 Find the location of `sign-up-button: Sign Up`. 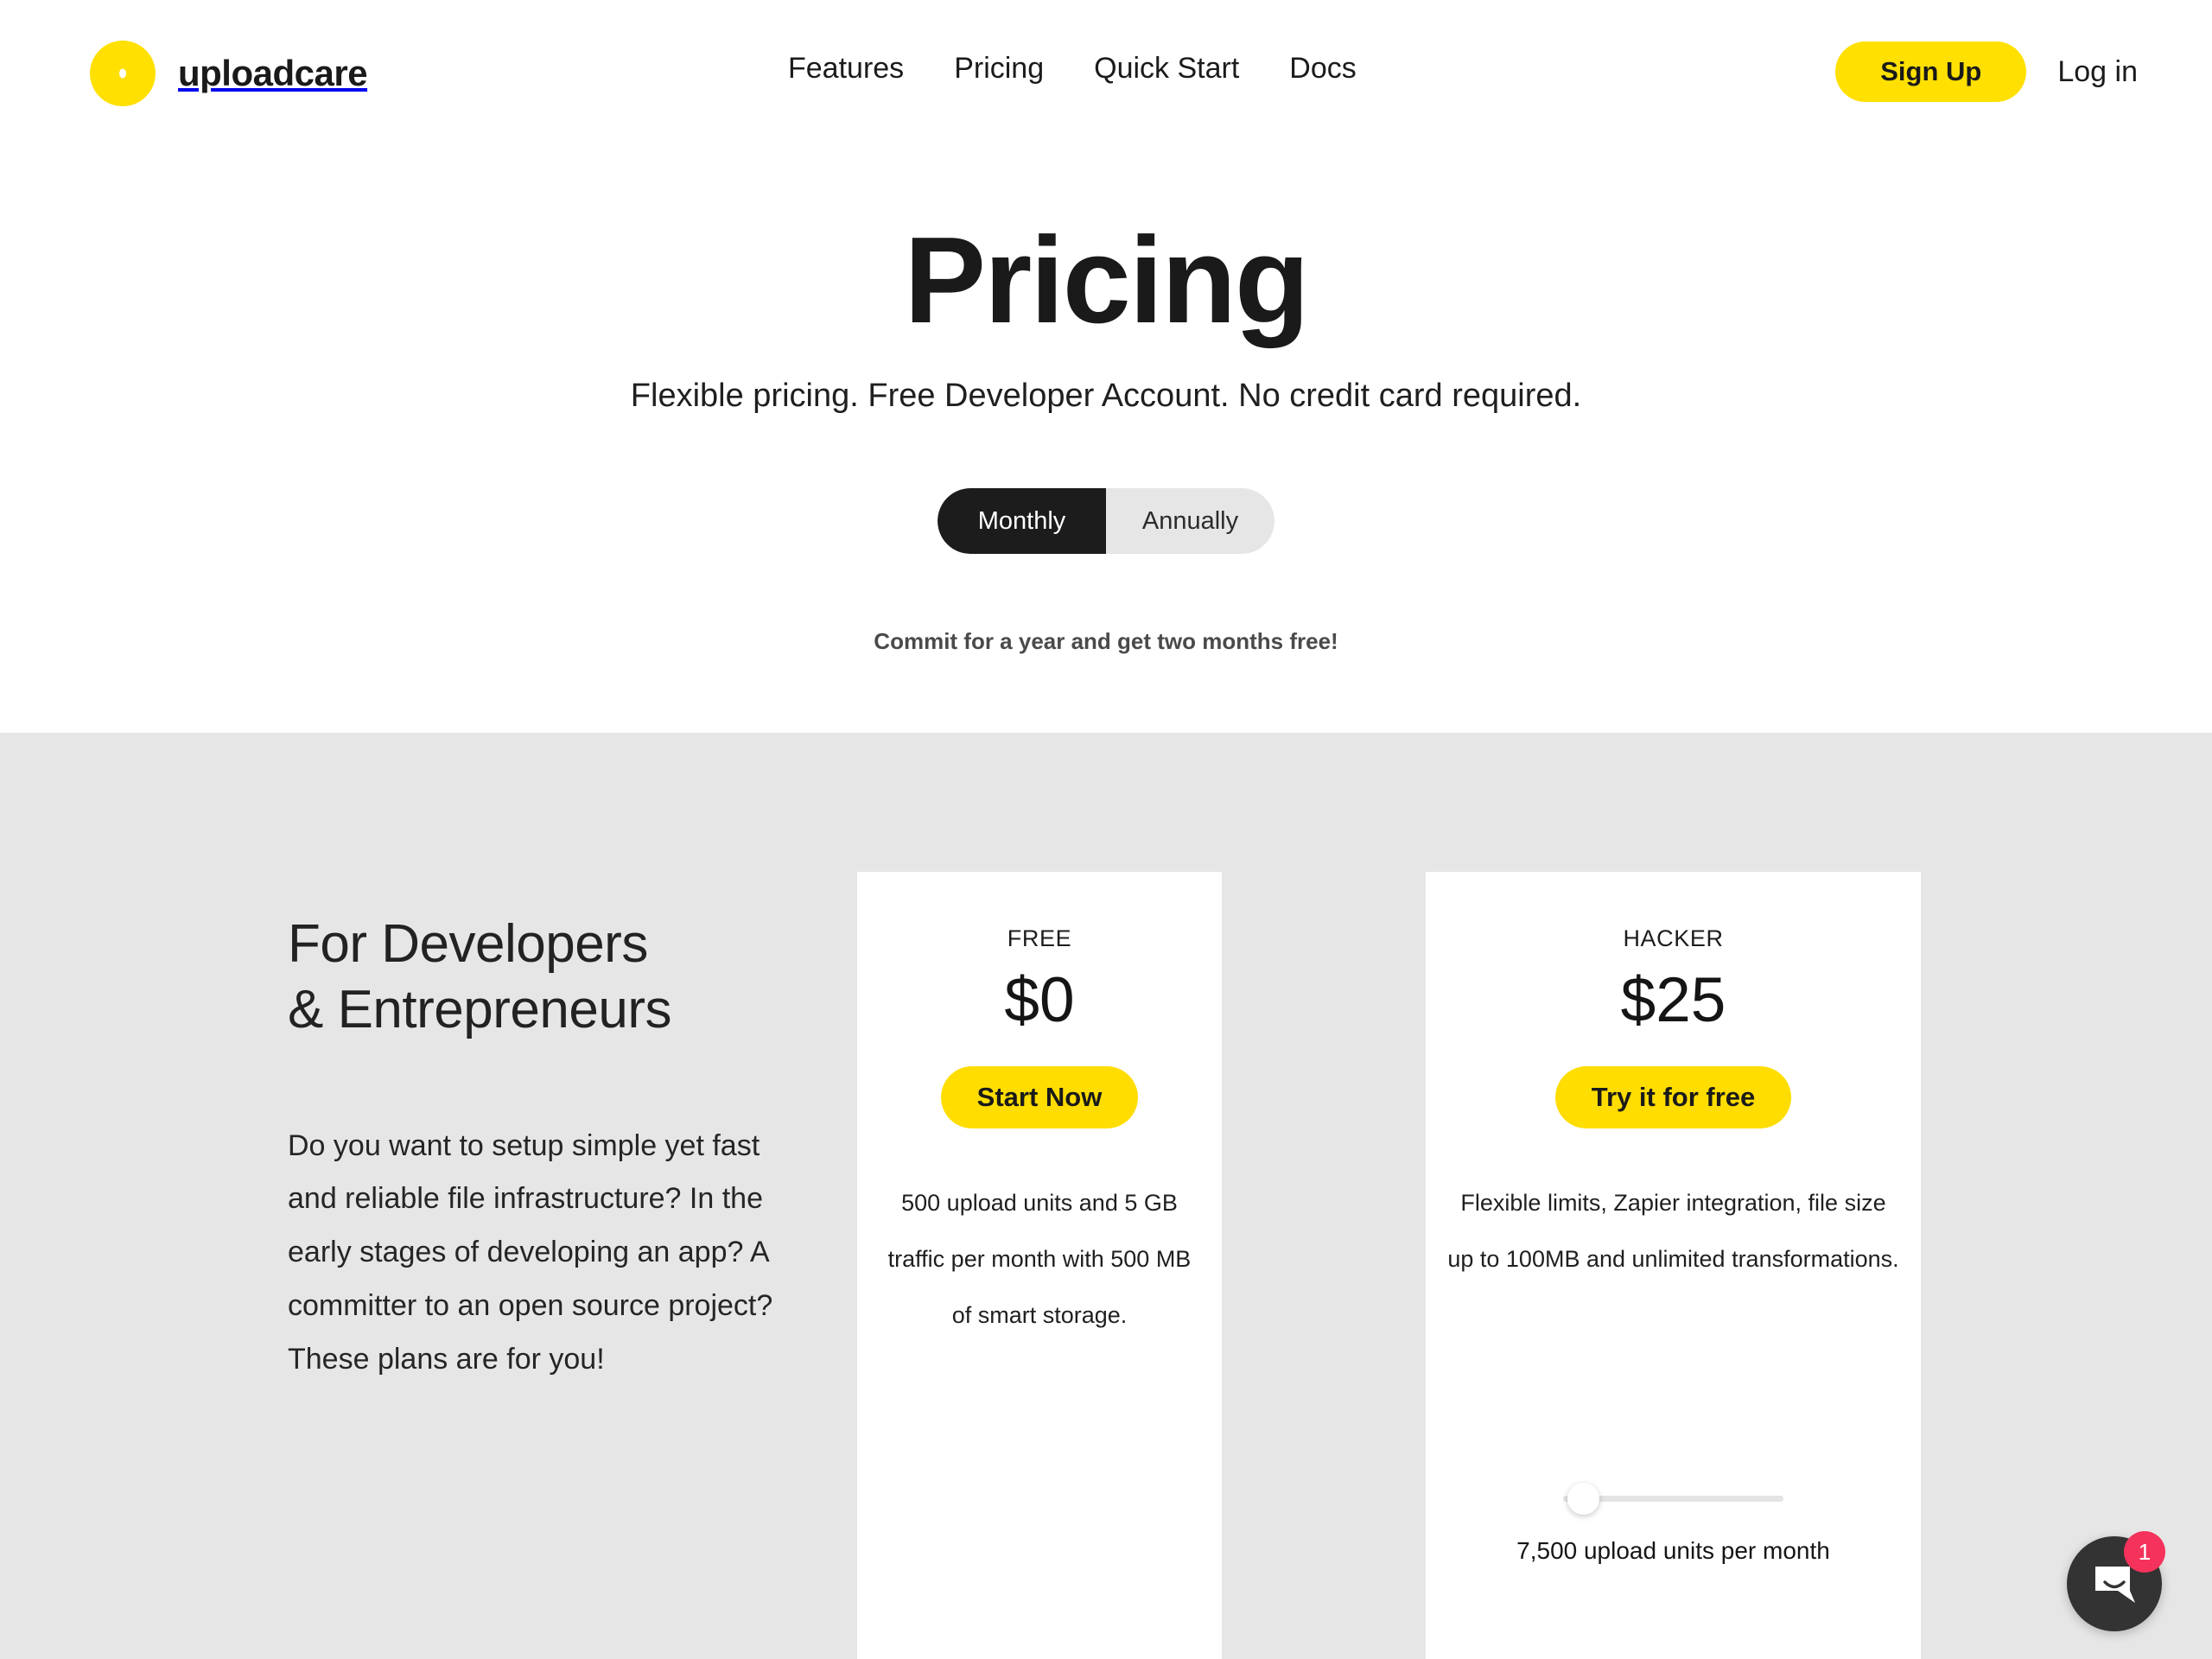

sign-up-button: Sign Up is located at coordinates (1931, 71).